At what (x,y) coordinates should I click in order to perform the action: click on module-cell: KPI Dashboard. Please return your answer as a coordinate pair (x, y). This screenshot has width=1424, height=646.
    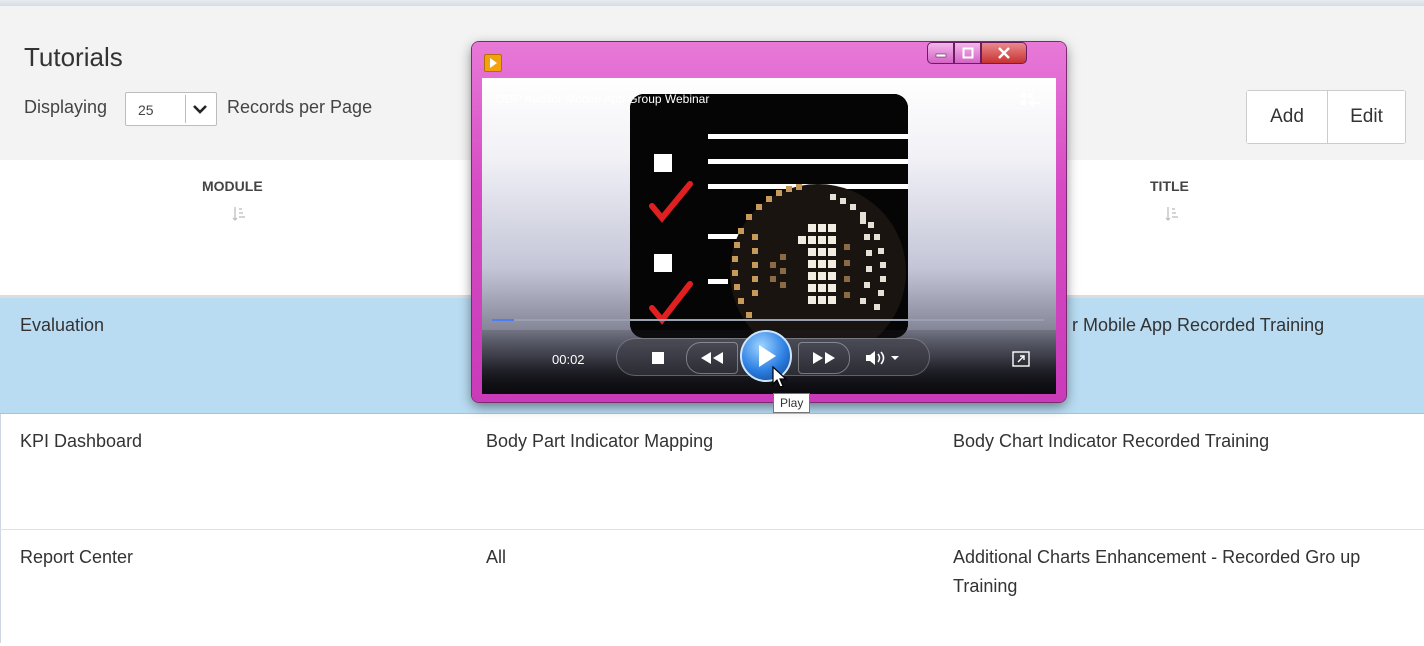
    Looking at the image, I should click on (81, 441).